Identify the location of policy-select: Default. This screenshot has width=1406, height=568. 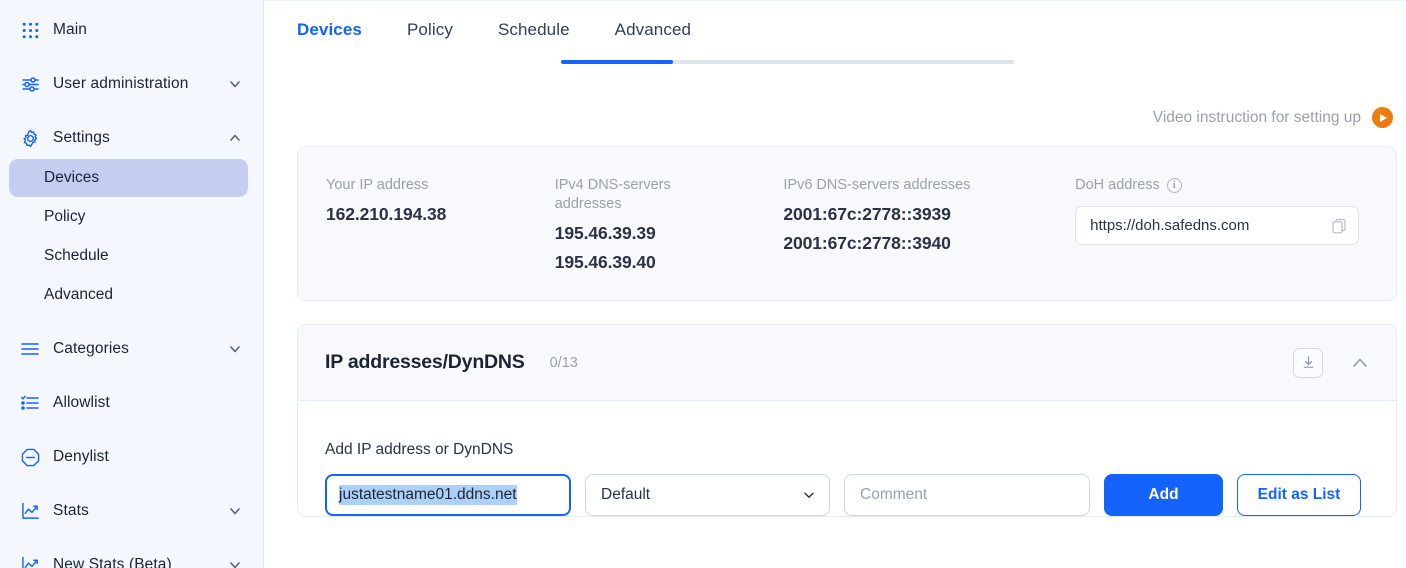
(707, 495).